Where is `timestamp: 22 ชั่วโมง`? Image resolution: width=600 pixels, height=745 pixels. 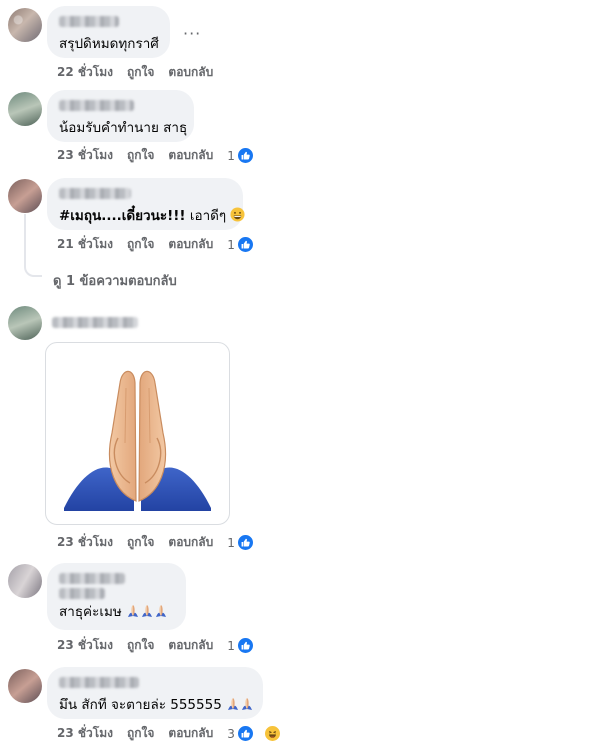 timestamp: 22 ชั่วโมง is located at coordinates (85, 72).